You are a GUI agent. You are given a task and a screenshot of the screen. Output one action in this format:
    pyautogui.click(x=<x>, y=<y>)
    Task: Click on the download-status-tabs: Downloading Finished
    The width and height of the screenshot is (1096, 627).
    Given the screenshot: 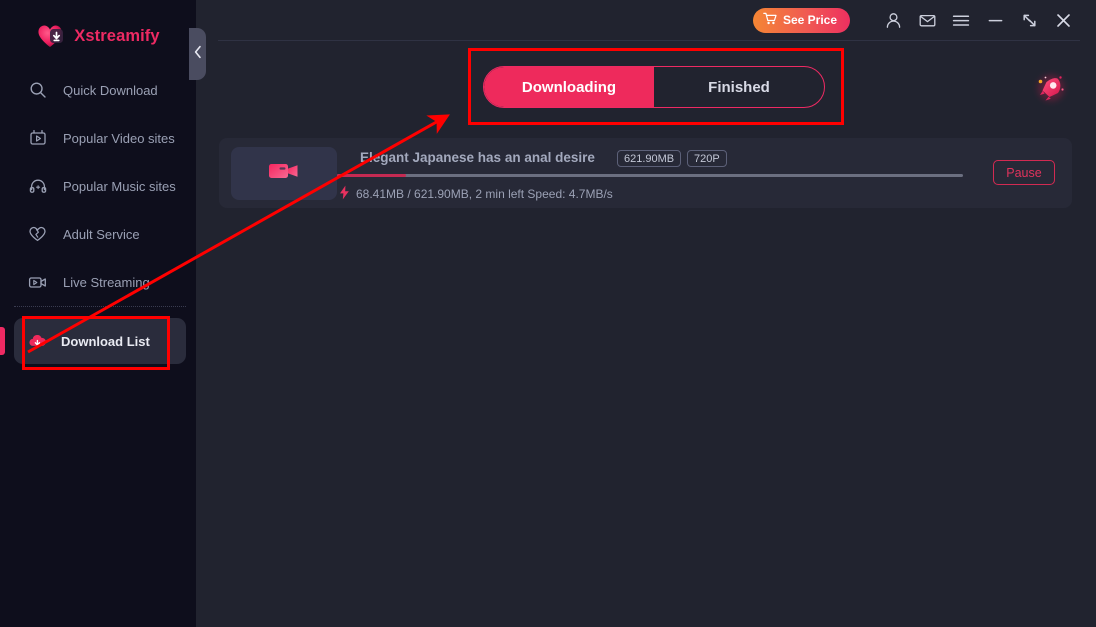 What is the action you would take?
    pyautogui.click(x=654, y=87)
    